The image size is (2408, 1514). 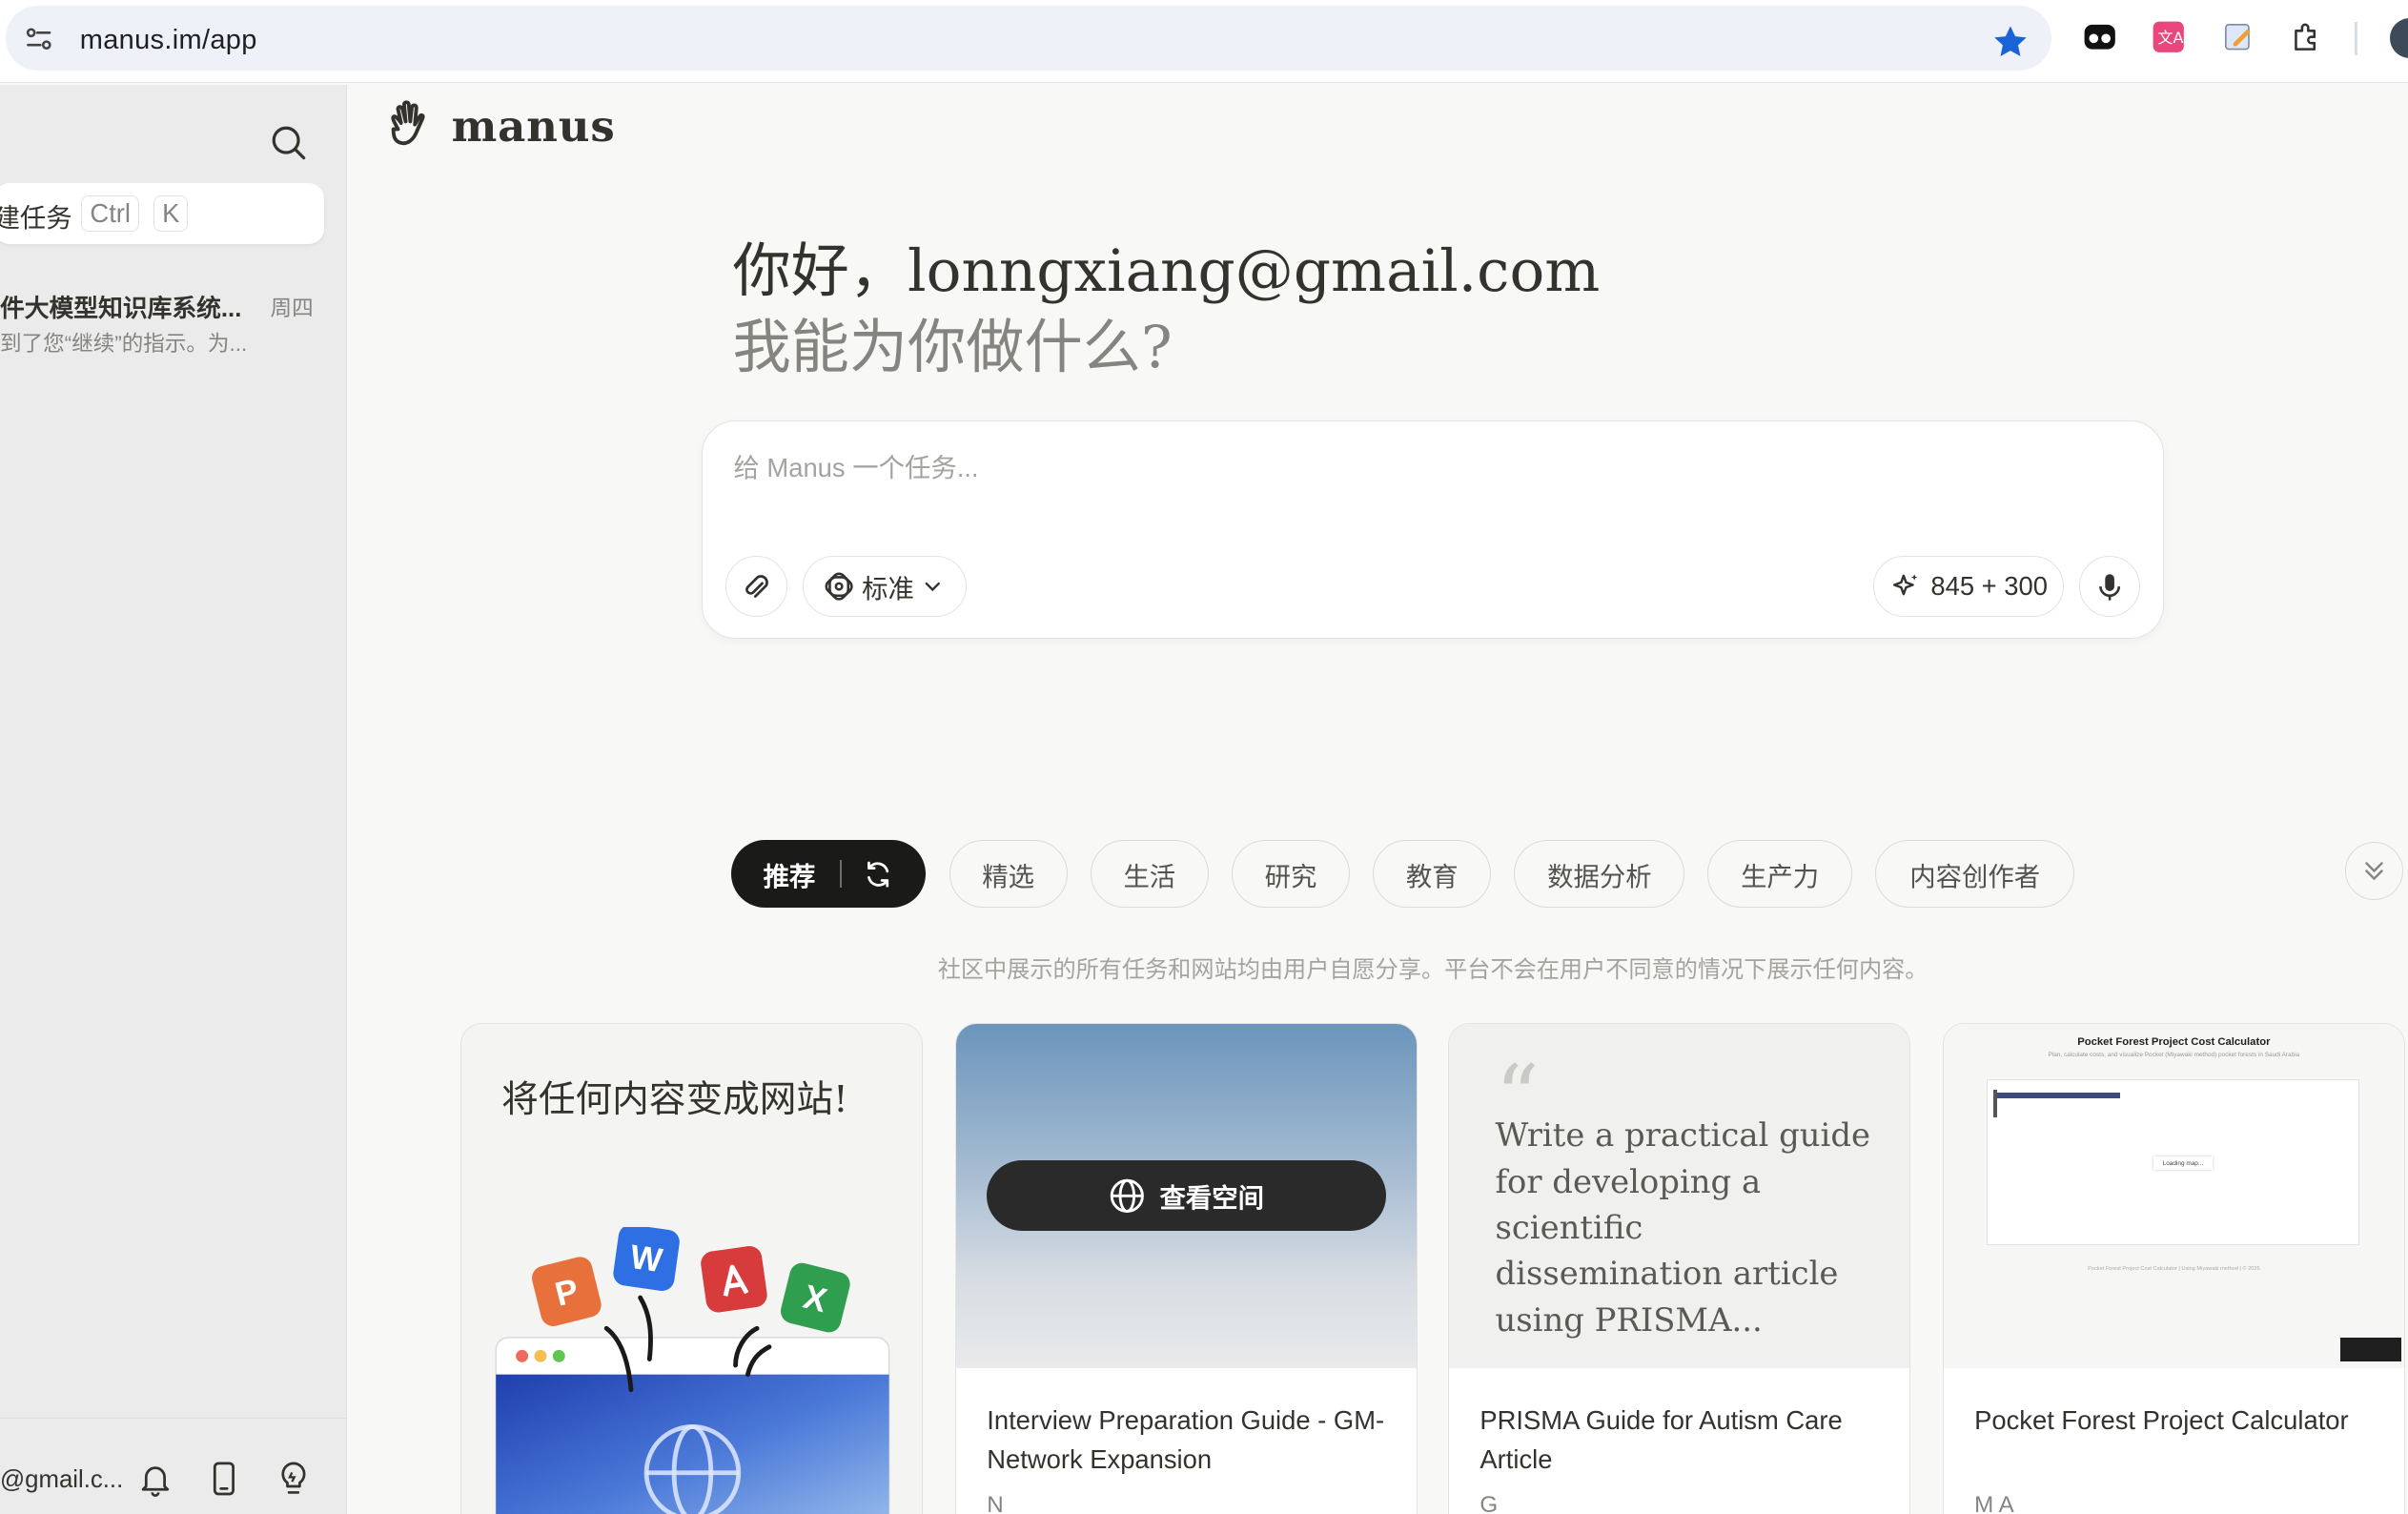 I want to click on voice-input-button, so click(x=2109, y=586).